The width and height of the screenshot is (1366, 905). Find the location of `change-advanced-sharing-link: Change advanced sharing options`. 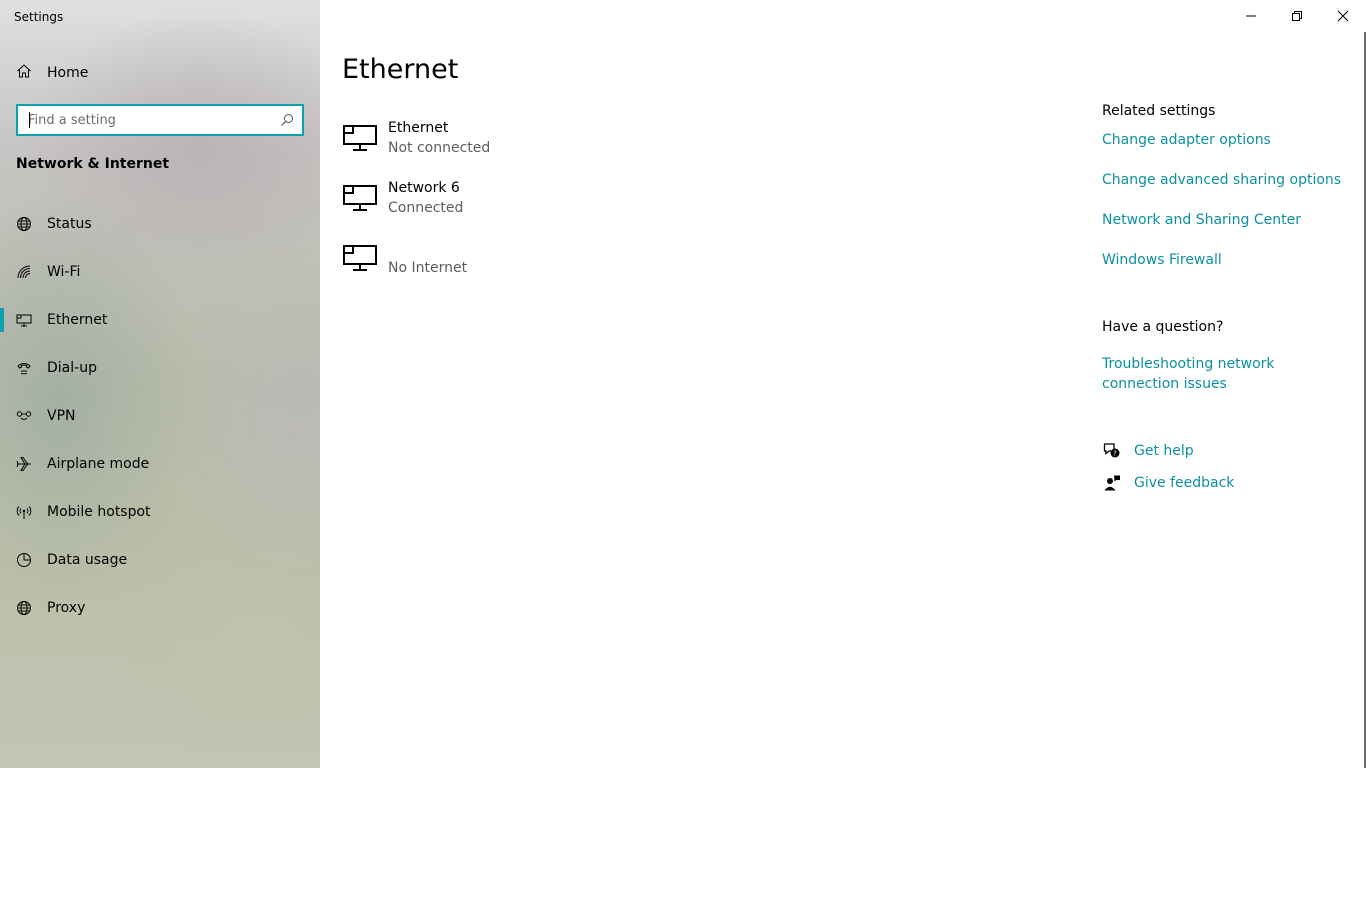

change-advanced-sharing-link: Change advanced sharing options is located at coordinates (1221, 180).